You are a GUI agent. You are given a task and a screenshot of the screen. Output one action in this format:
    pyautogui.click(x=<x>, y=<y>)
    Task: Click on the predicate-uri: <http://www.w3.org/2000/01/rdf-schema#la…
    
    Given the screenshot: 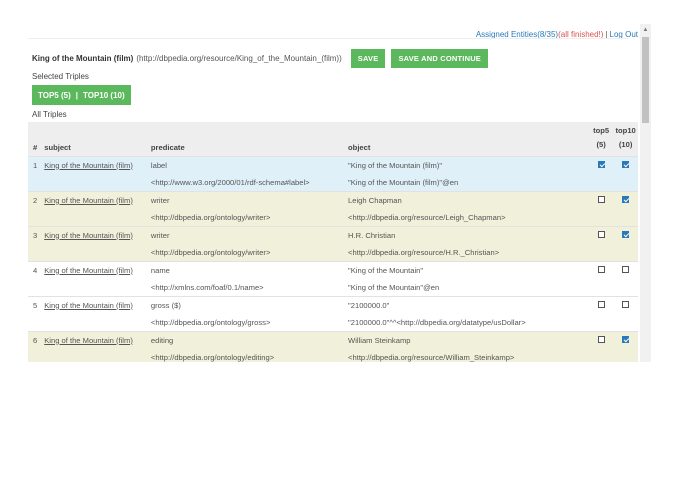 What is the action you would take?
    pyautogui.click(x=230, y=182)
    